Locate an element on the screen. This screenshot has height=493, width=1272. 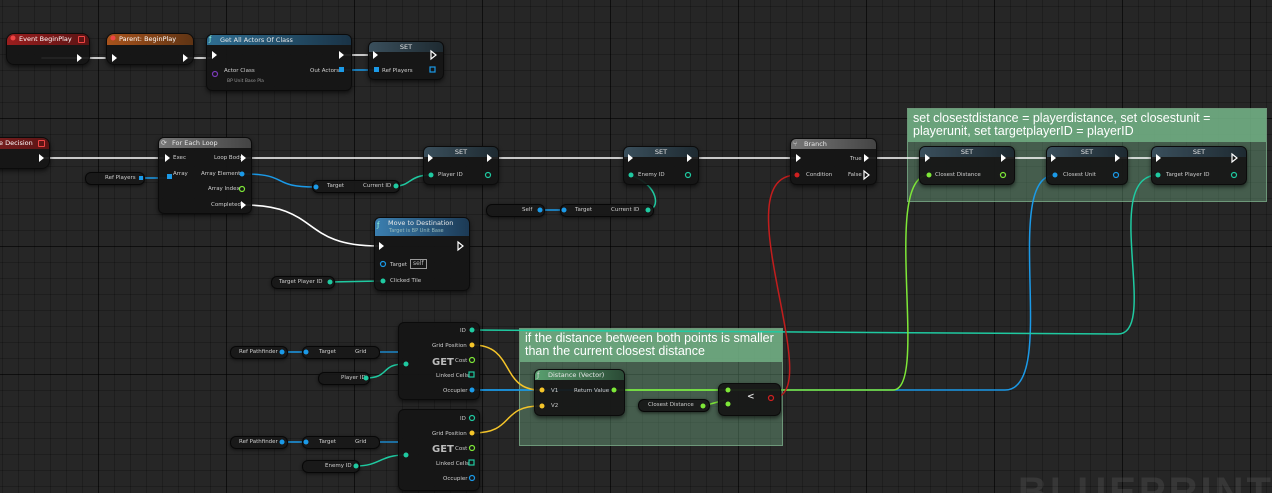
self-node: Self is located at coordinates (515, 210).